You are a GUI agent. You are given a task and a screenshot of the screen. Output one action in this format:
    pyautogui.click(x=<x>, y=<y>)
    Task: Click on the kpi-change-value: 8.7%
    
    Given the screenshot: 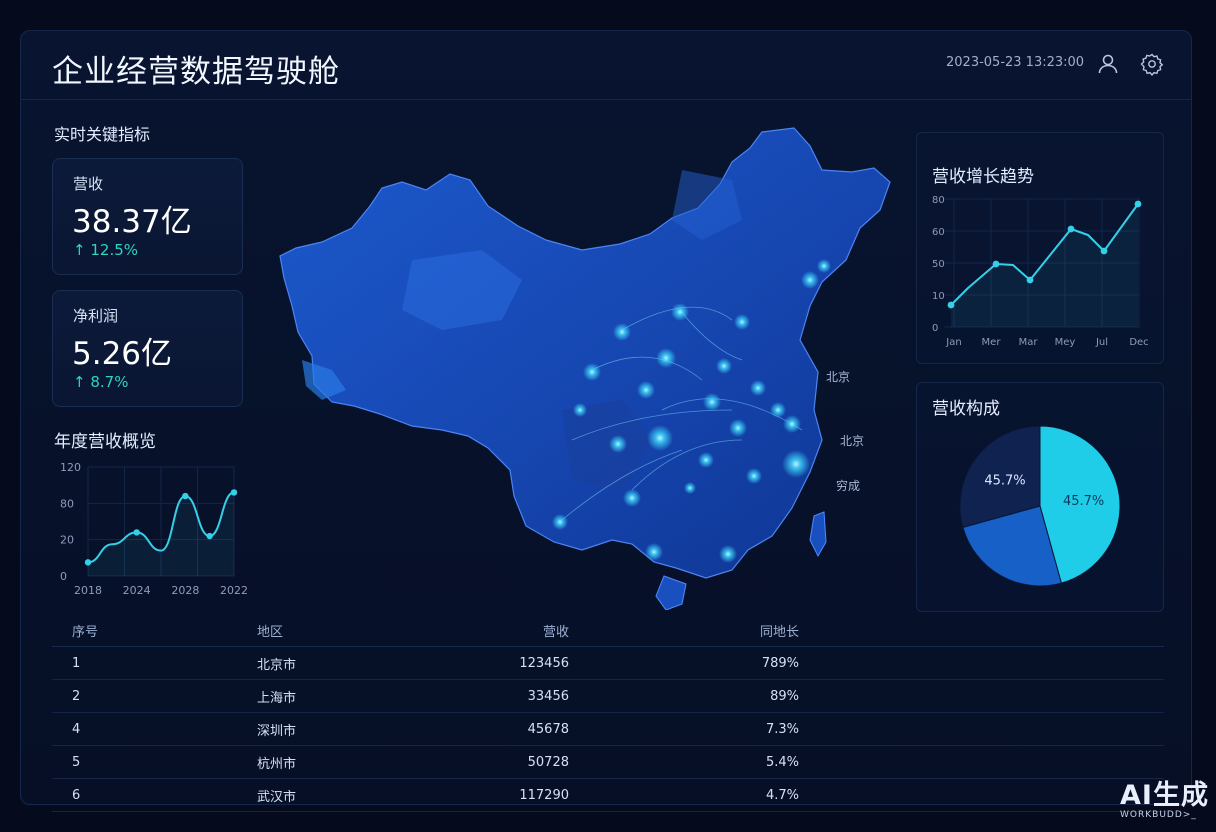 What is the action you would take?
    pyautogui.click(x=109, y=382)
    